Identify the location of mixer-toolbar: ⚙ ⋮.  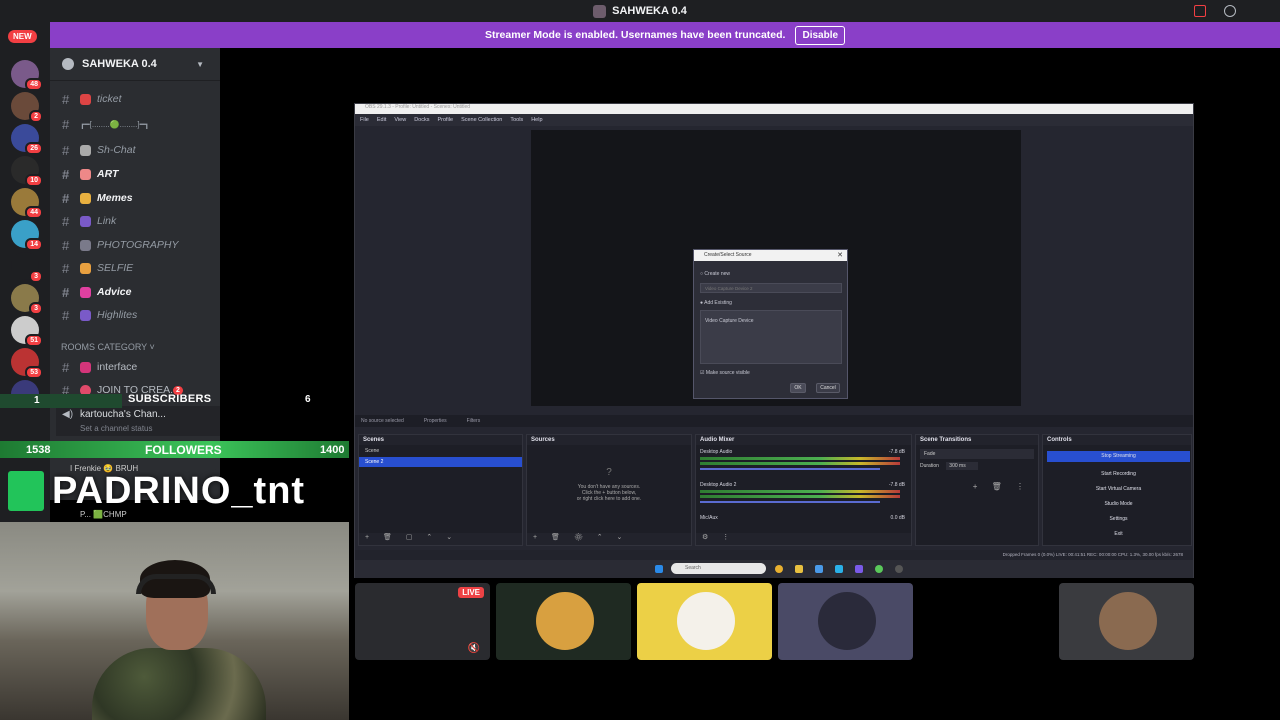
(803, 539).